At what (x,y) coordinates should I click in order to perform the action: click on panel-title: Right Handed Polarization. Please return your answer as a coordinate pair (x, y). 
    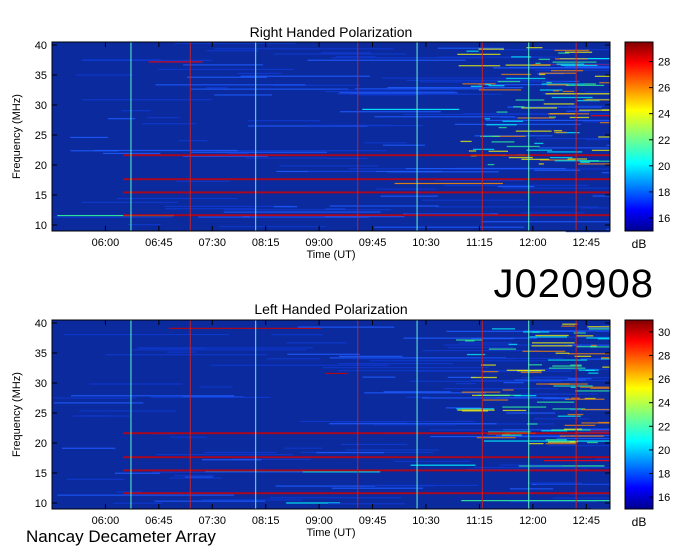
    Looking at the image, I should click on (331, 32).